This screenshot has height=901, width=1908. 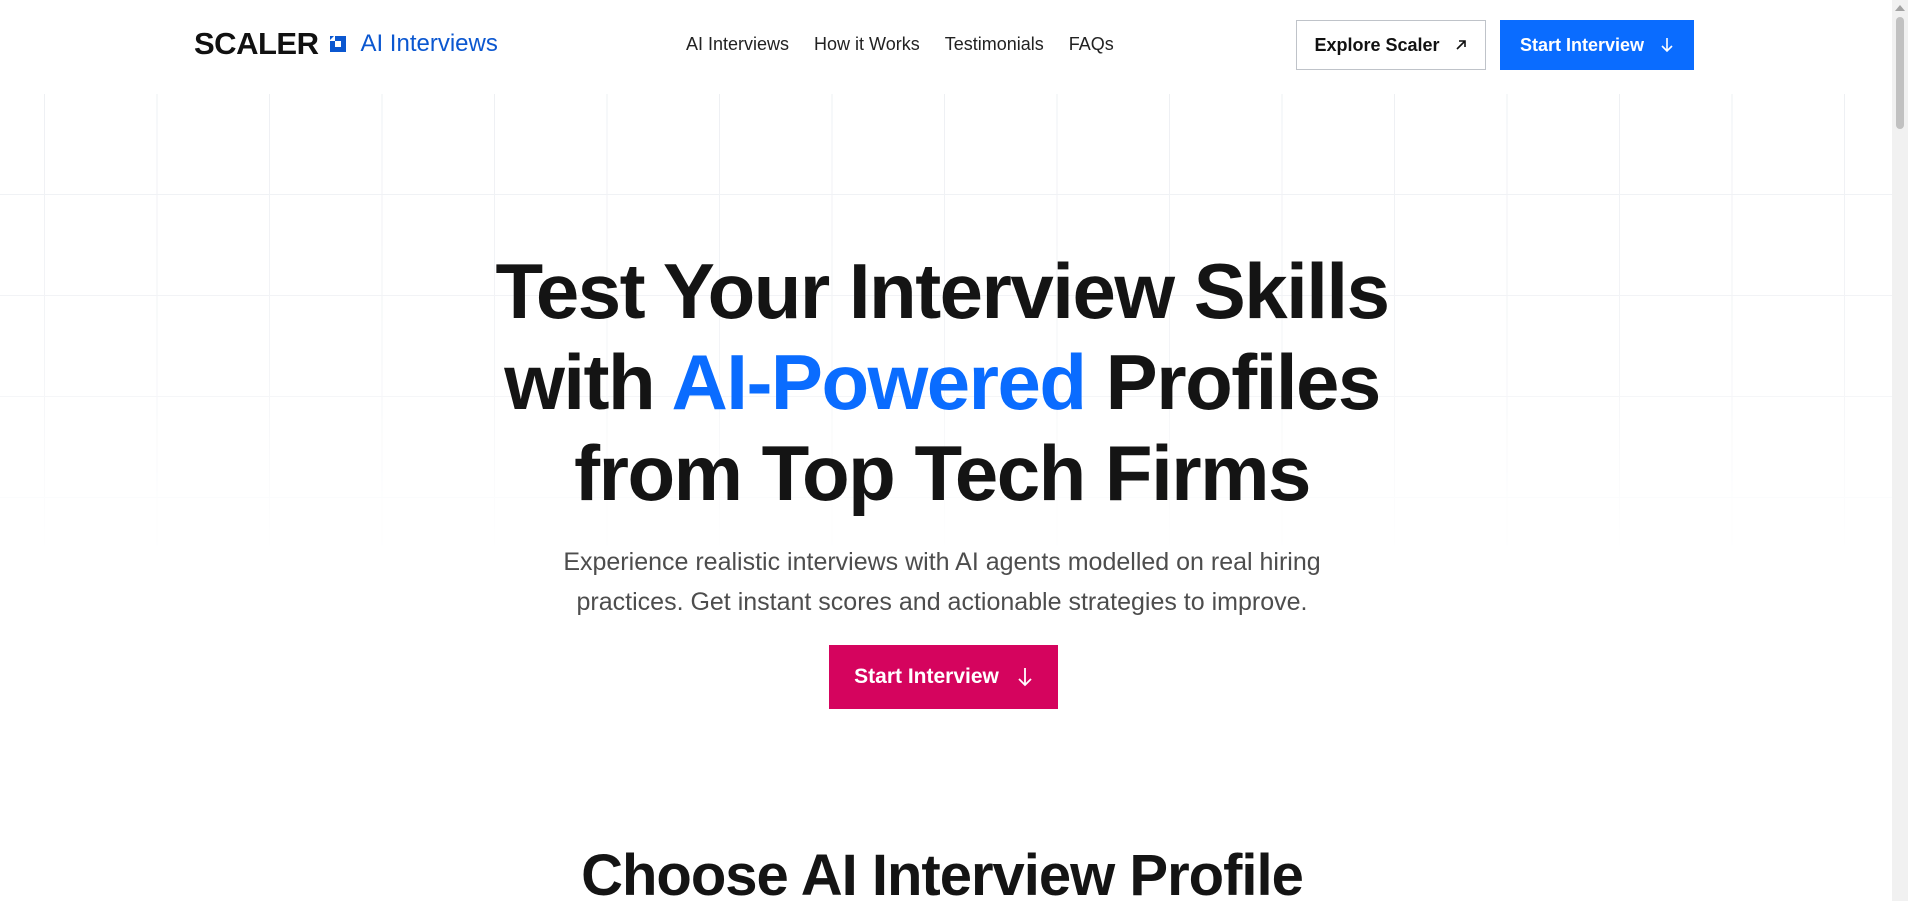 What do you see at coordinates (1461, 45) in the screenshot?
I see `arrow-up-right-icon` at bounding box center [1461, 45].